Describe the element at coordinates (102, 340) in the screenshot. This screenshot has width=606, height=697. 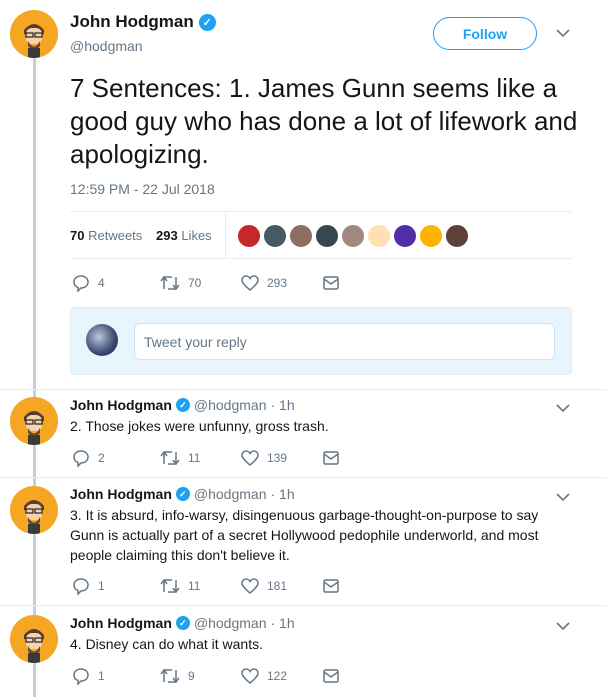
I see `user-avatar` at that location.